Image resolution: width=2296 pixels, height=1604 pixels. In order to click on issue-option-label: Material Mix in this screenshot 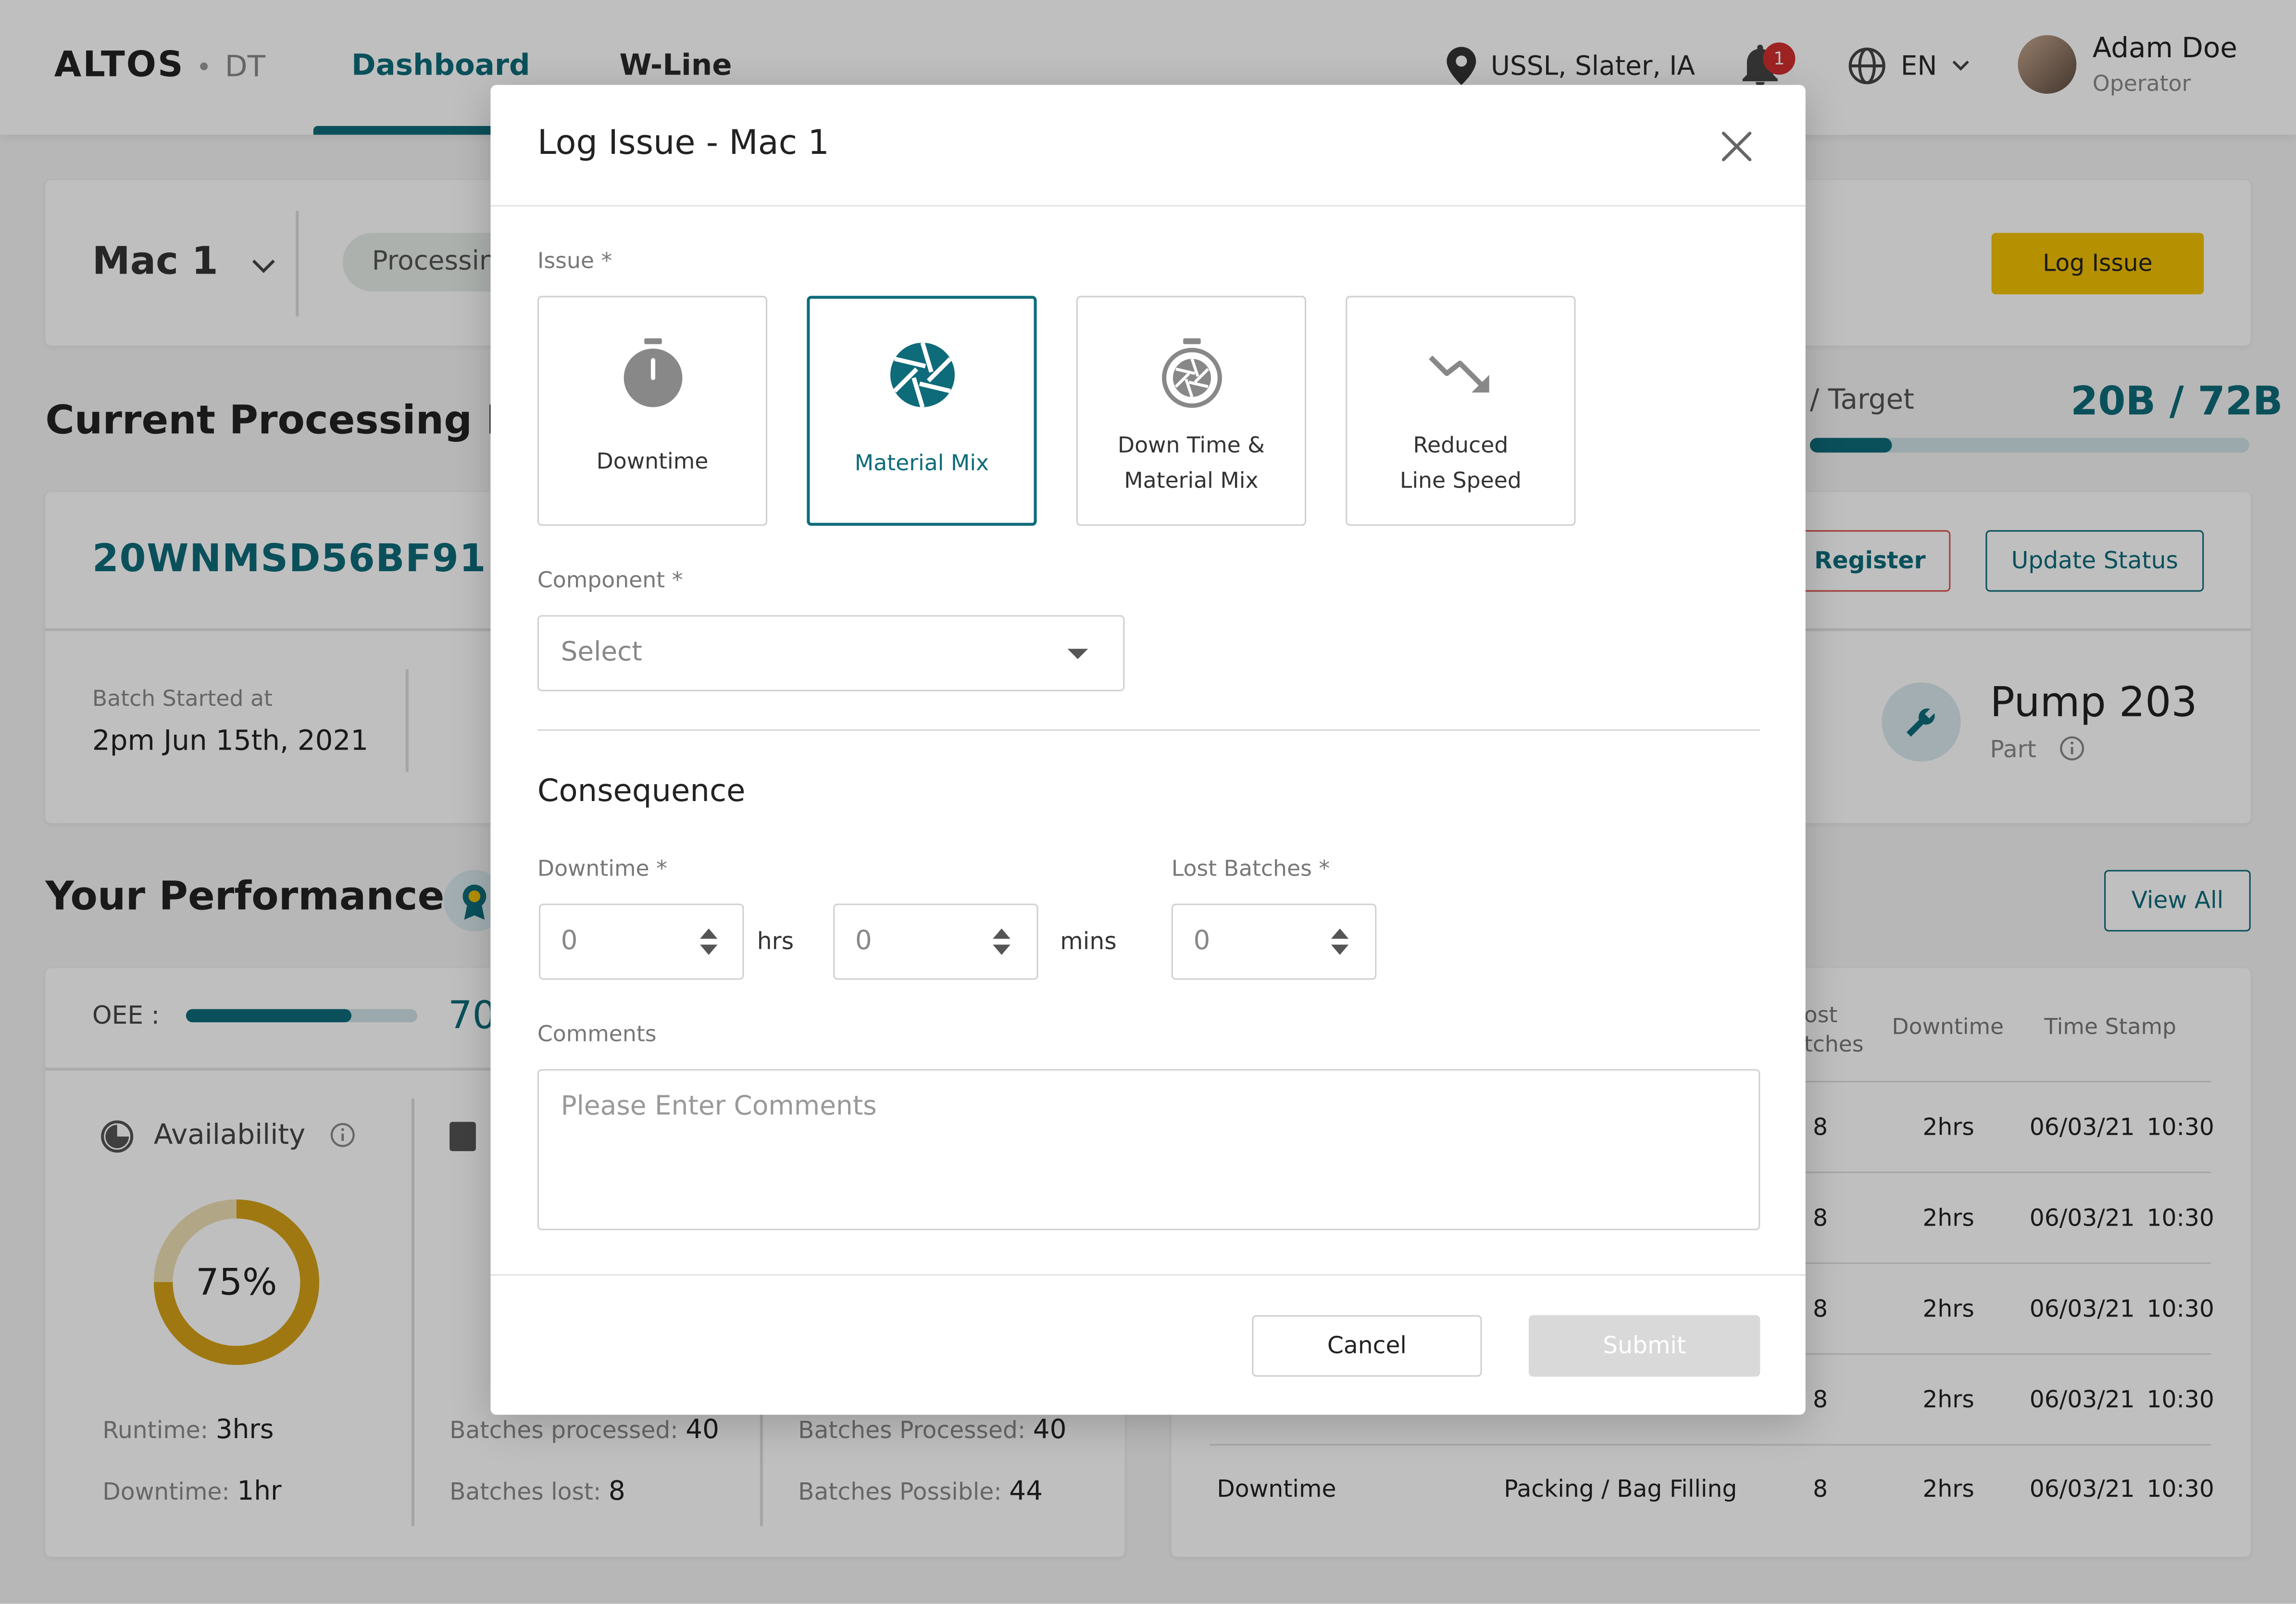, I will do `click(921, 463)`.